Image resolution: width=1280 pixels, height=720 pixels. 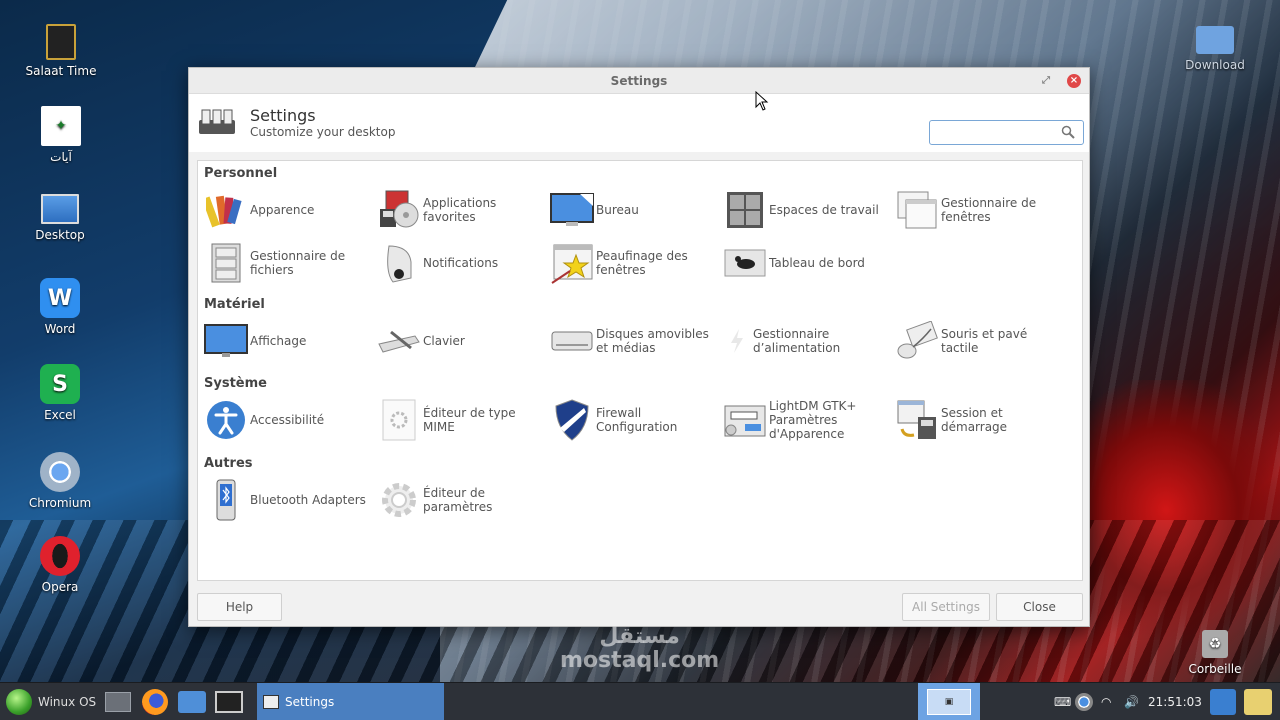 I want to click on color-swatches-icon, so click(x=226, y=210).